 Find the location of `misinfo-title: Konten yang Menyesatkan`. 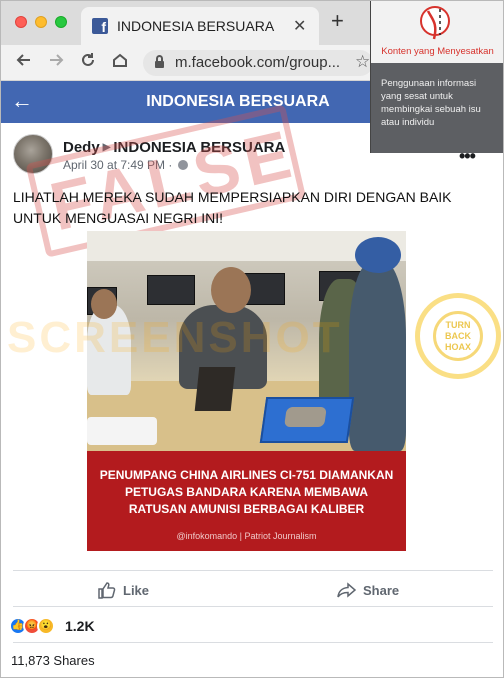

misinfo-title: Konten yang Menyesatkan is located at coordinates (437, 51).